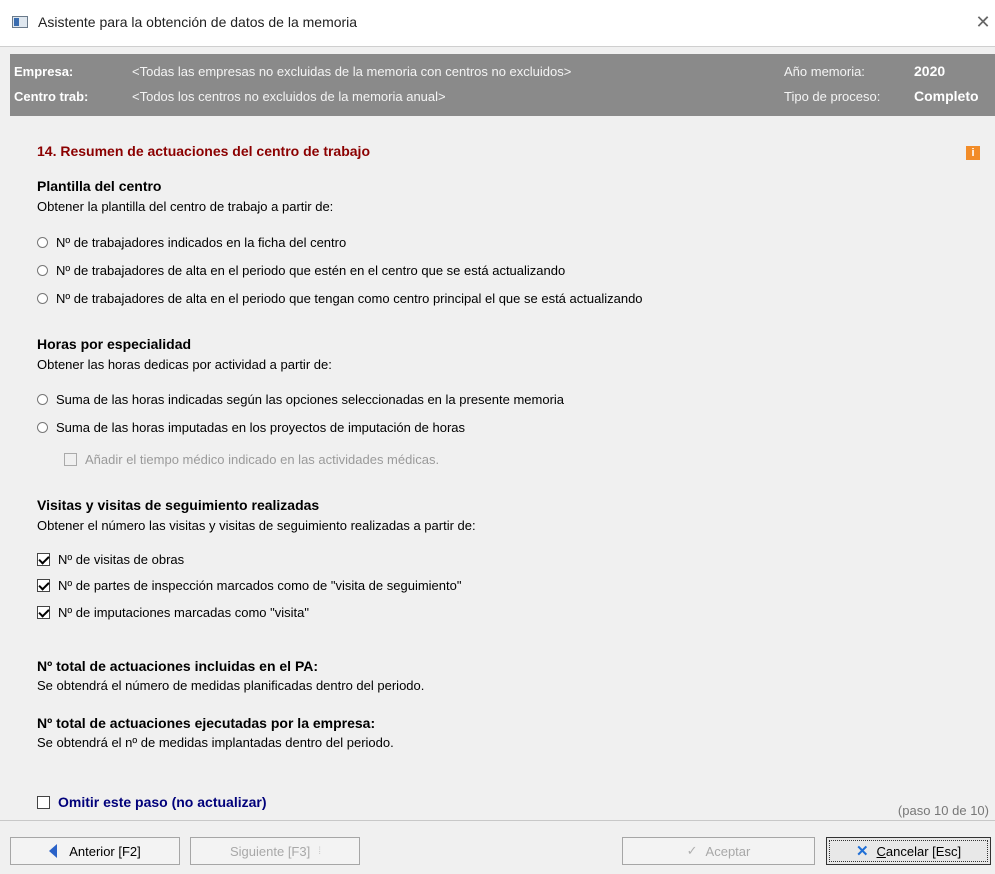  I want to click on omit-step-option: Omitir este paso (no actualizar), so click(152, 802).